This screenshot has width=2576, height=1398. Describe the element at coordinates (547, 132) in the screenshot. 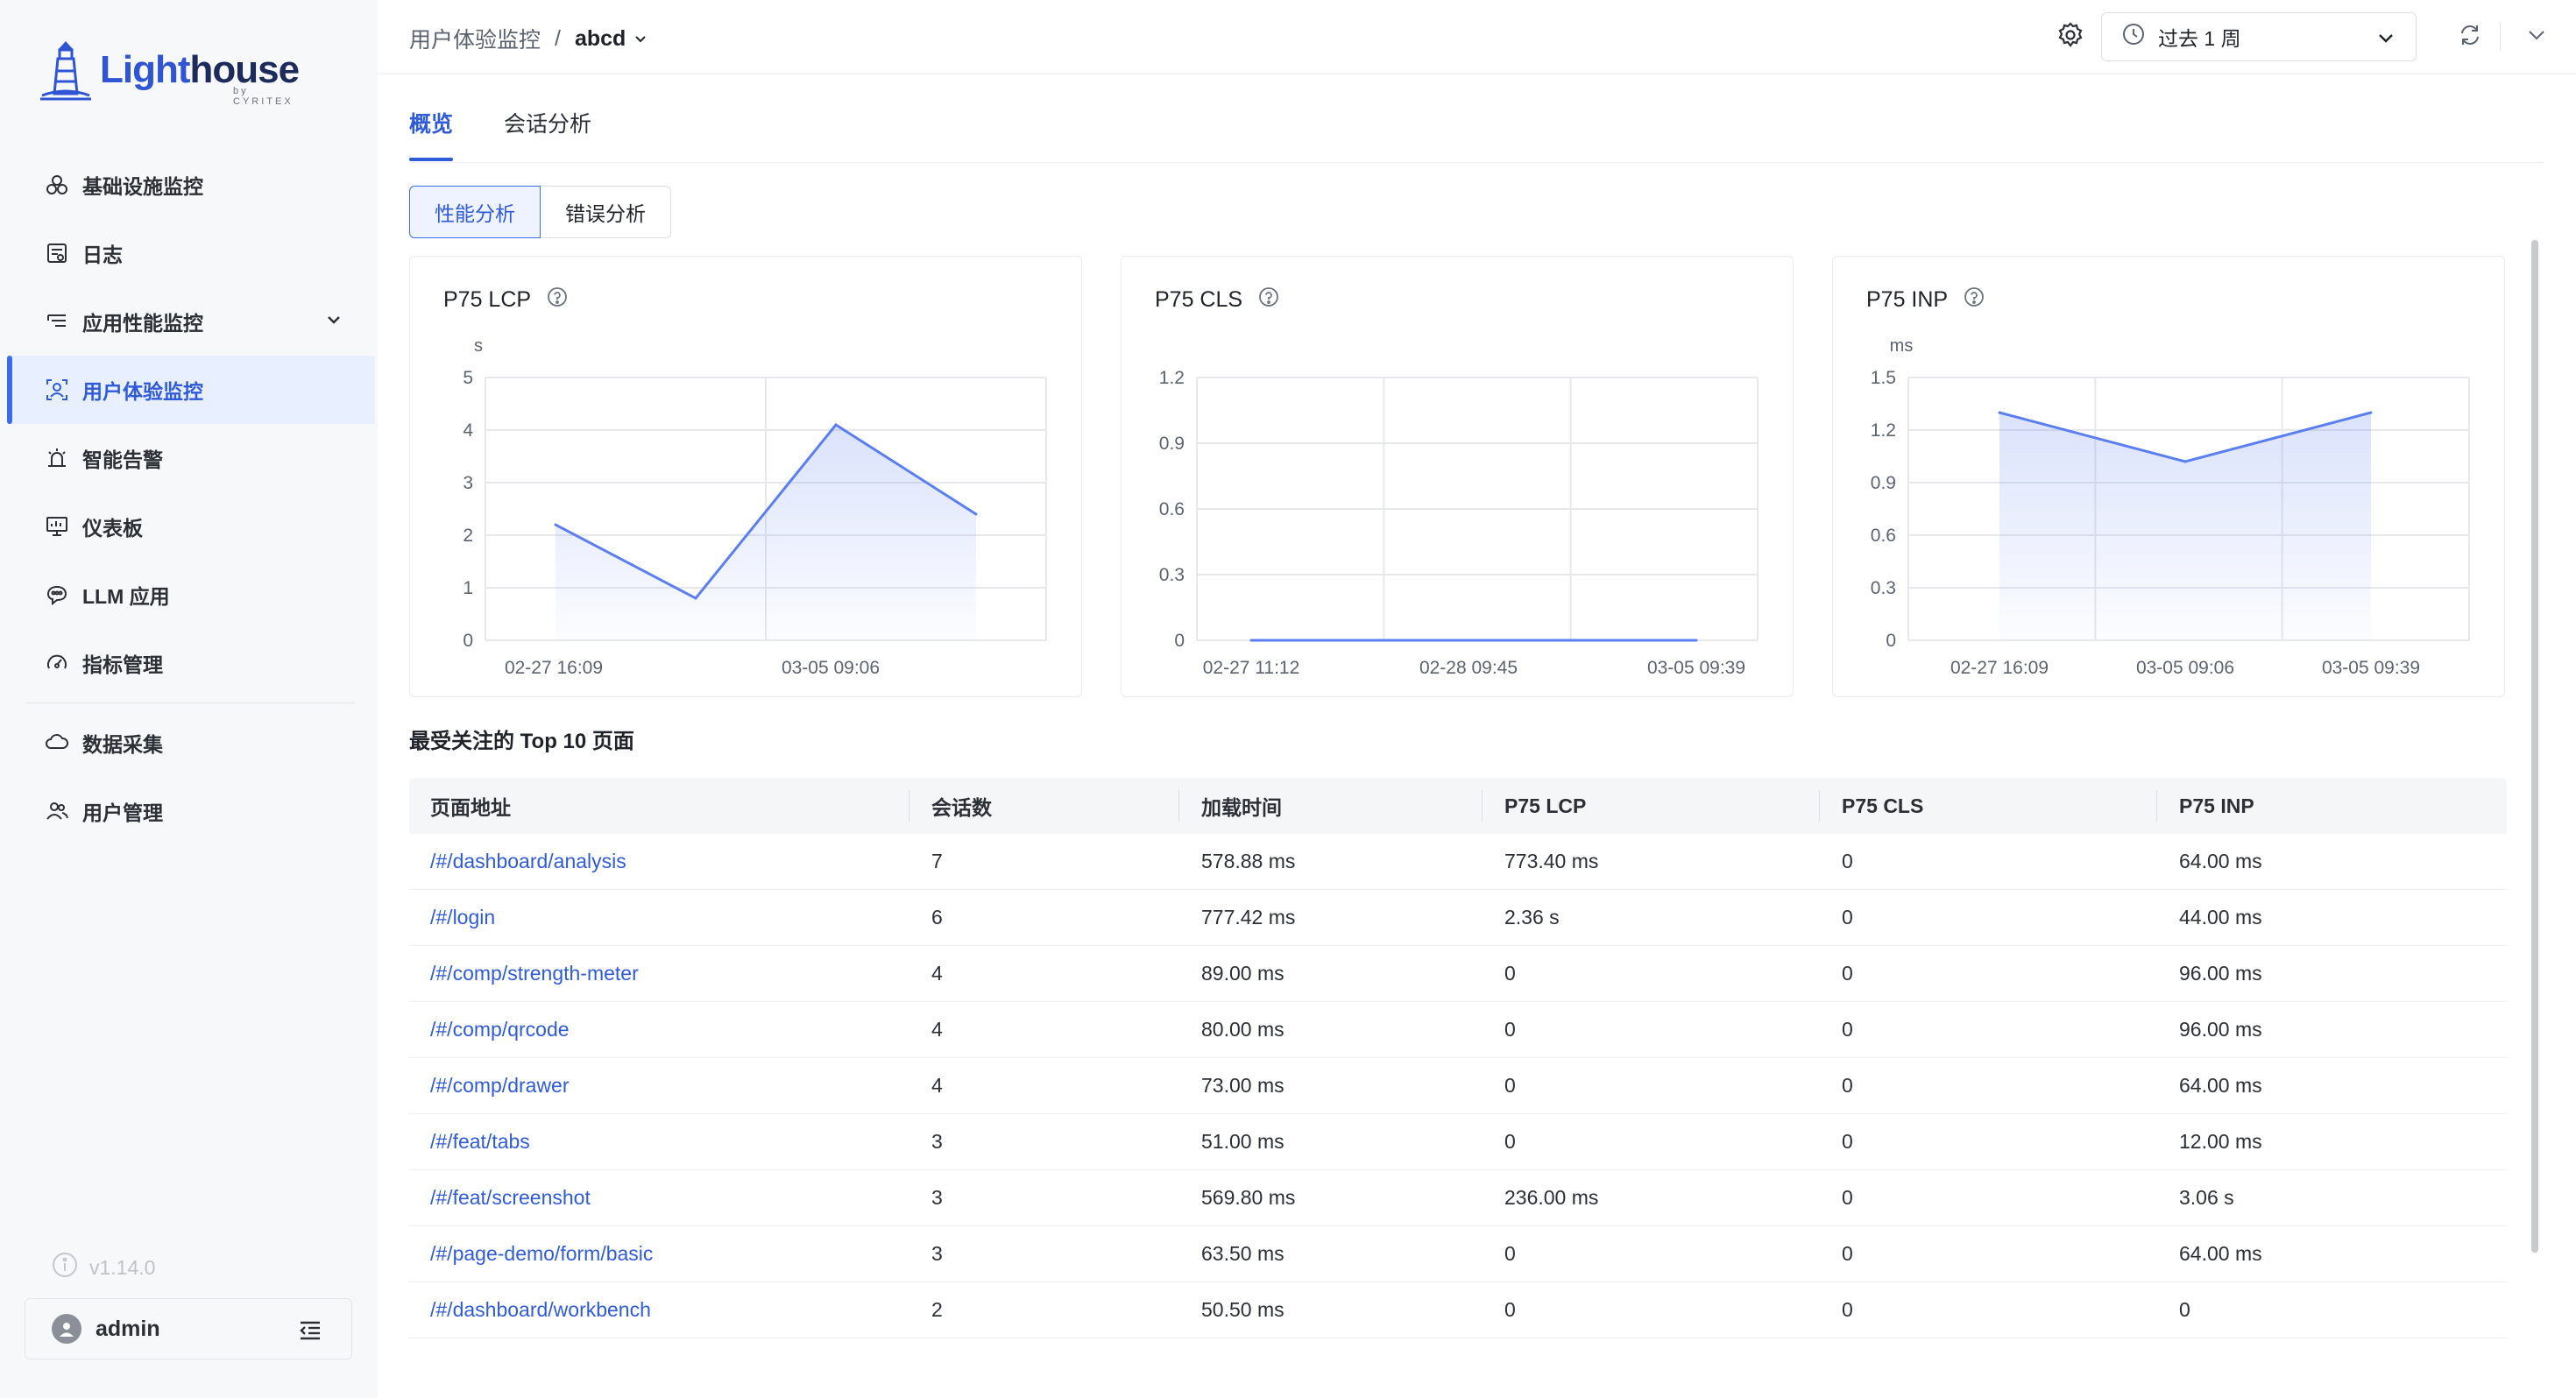

I see `tab-session-analysis: 会话分析` at that location.